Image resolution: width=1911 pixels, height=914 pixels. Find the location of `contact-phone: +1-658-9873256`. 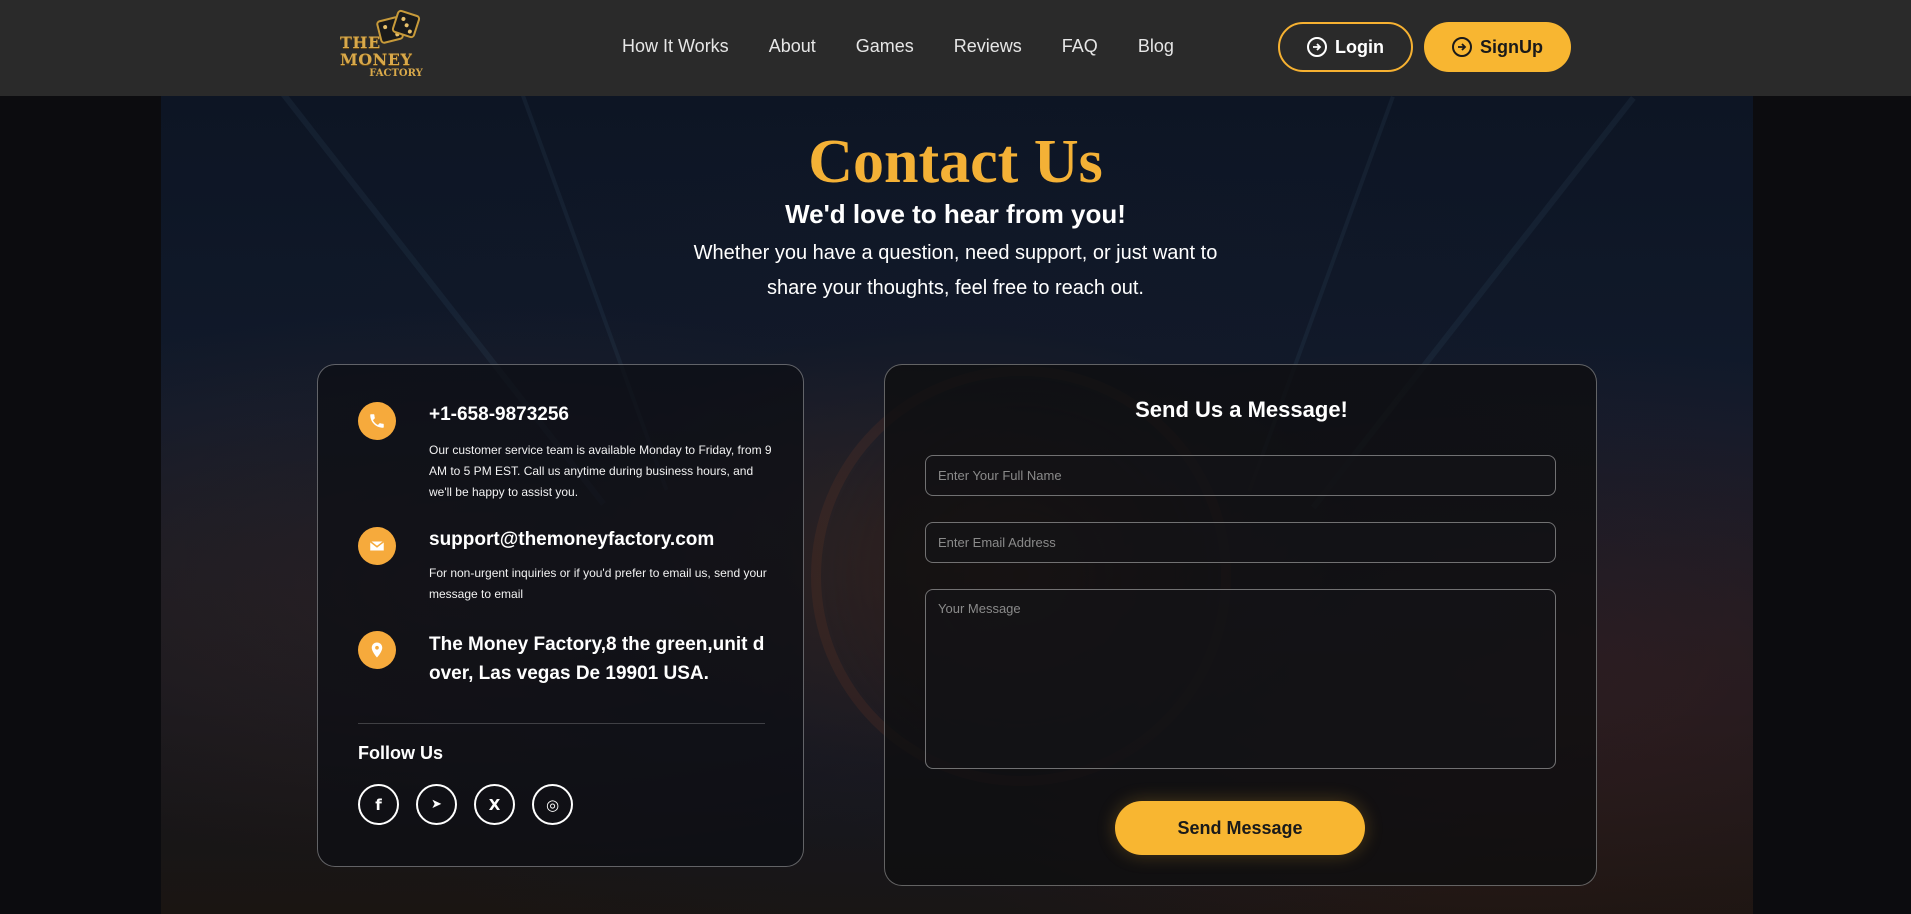

contact-phone: +1-658-9873256 is located at coordinates (499, 415).